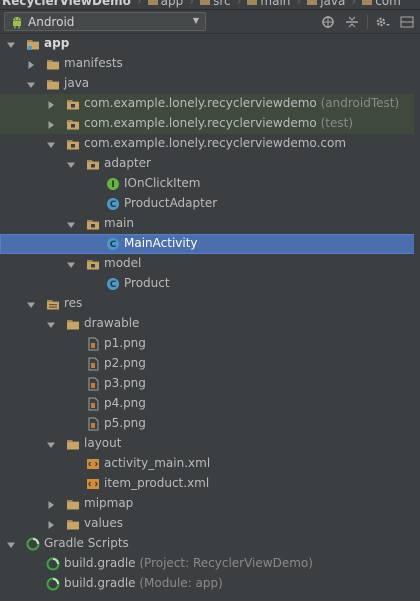  Describe the element at coordinates (165, 4) in the screenshot. I see `breadcrumb-item: app` at that location.